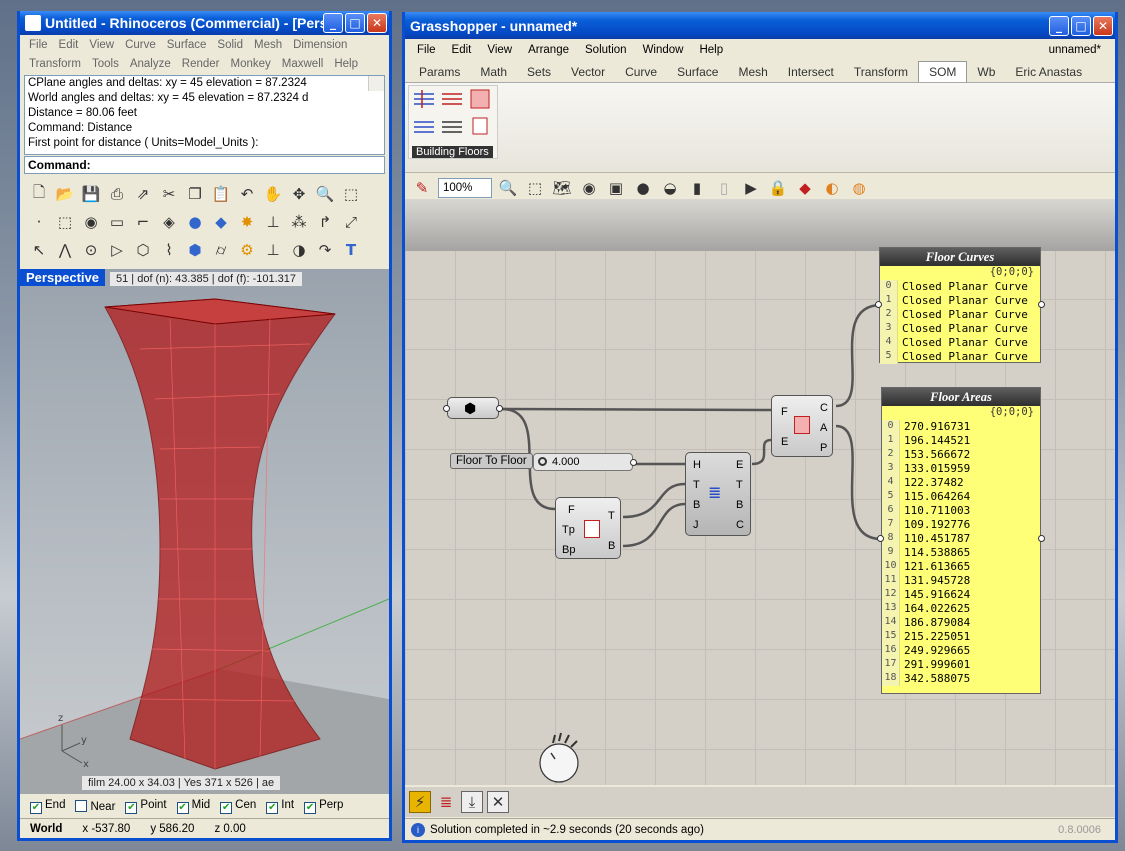  What do you see at coordinates (273, 194) in the screenshot?
I see `pan-icon: ✋` at bounding box center [273, 194].